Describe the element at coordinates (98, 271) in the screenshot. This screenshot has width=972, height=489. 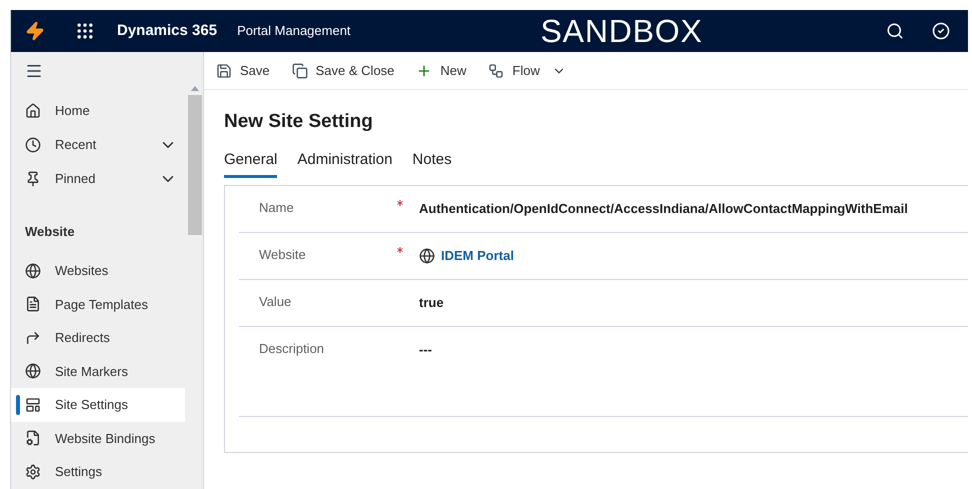
I see `sidebar-item: Websites` at that location.